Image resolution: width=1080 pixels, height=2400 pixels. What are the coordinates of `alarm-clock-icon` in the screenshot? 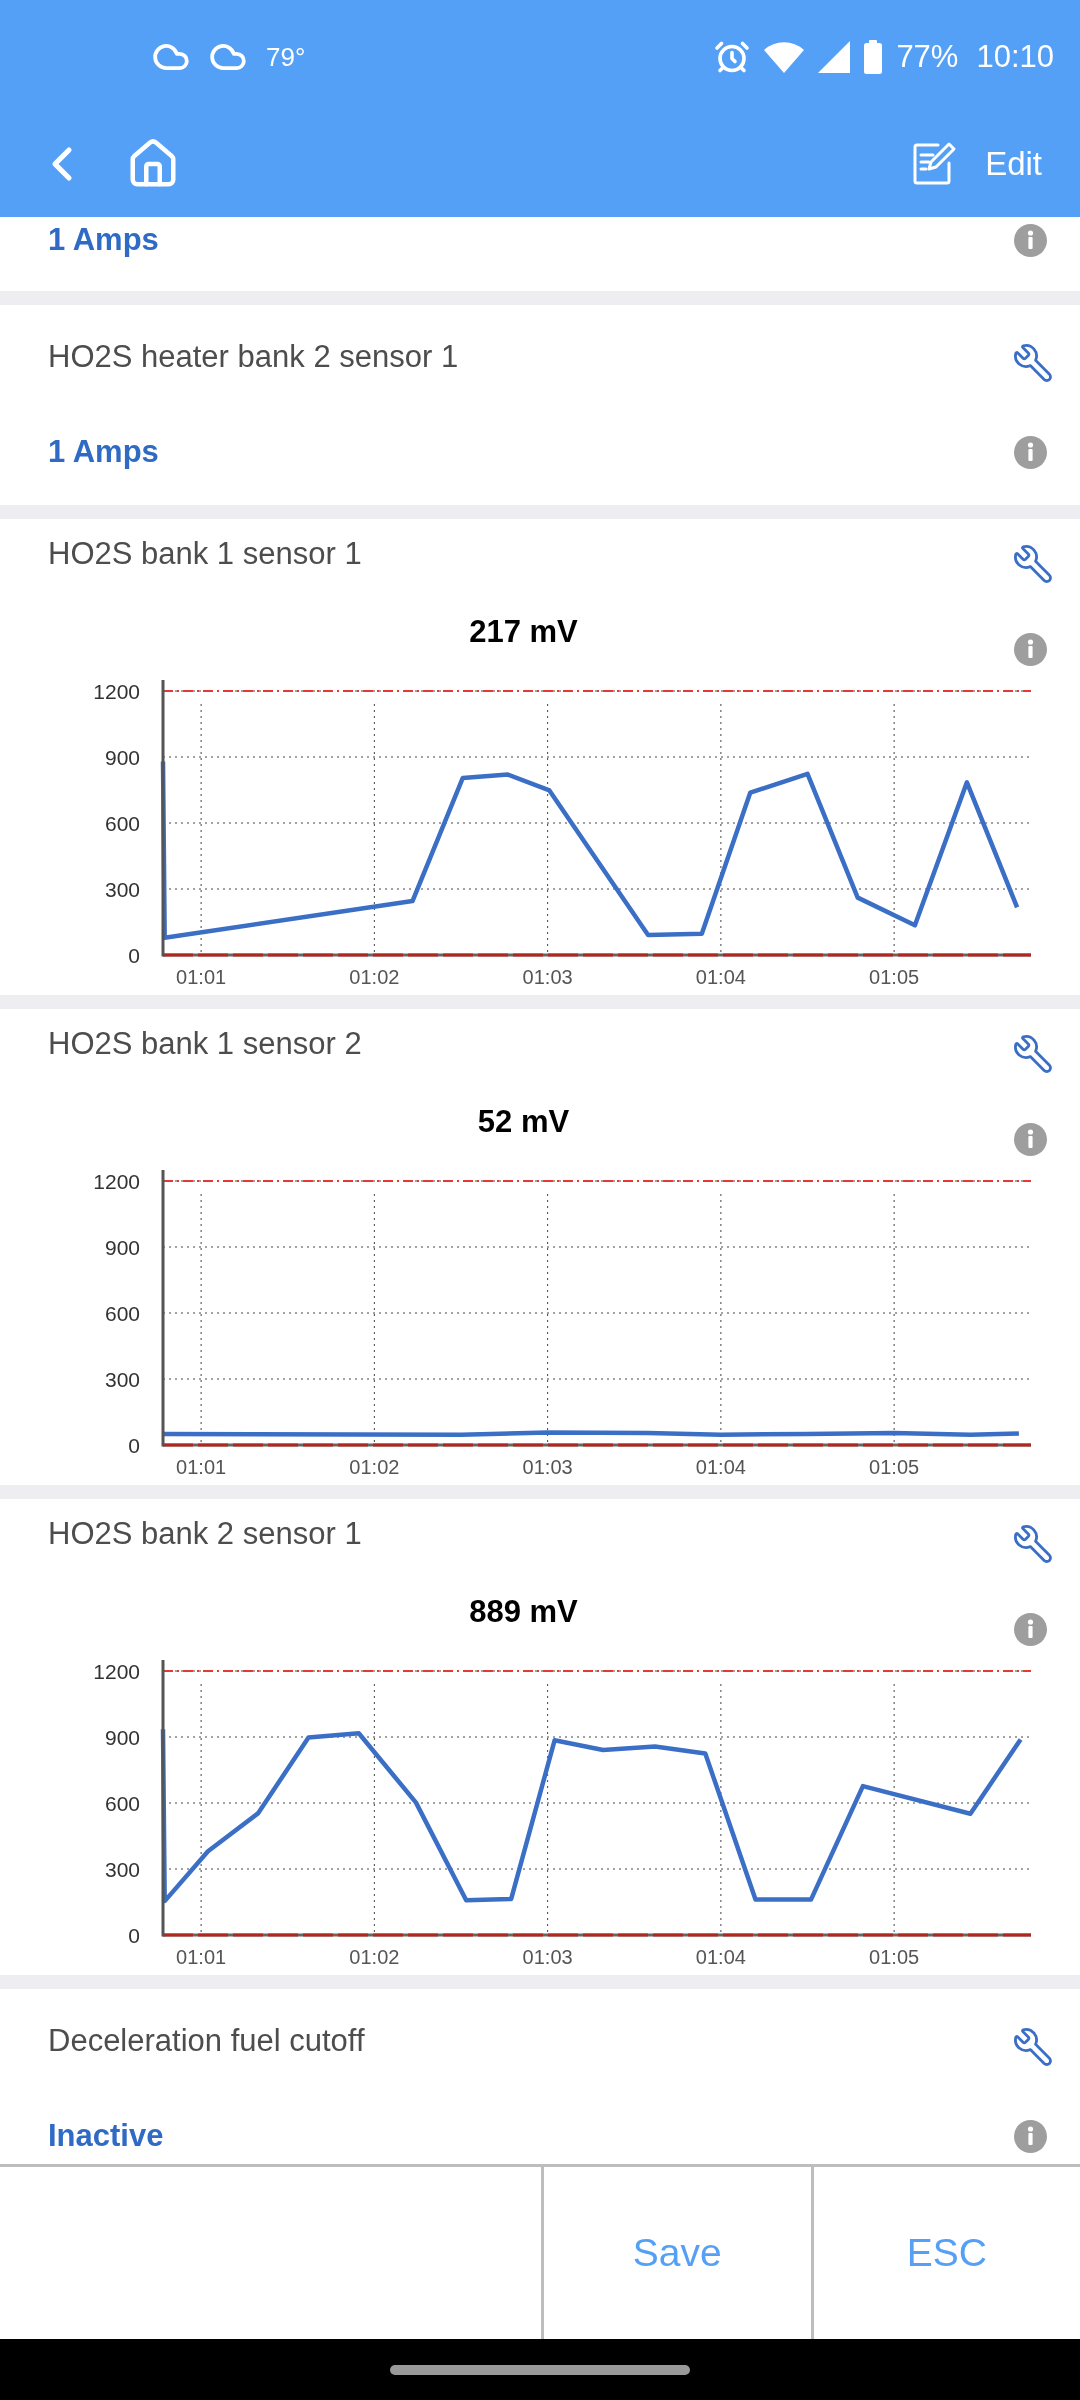 It's located at (732, 57).